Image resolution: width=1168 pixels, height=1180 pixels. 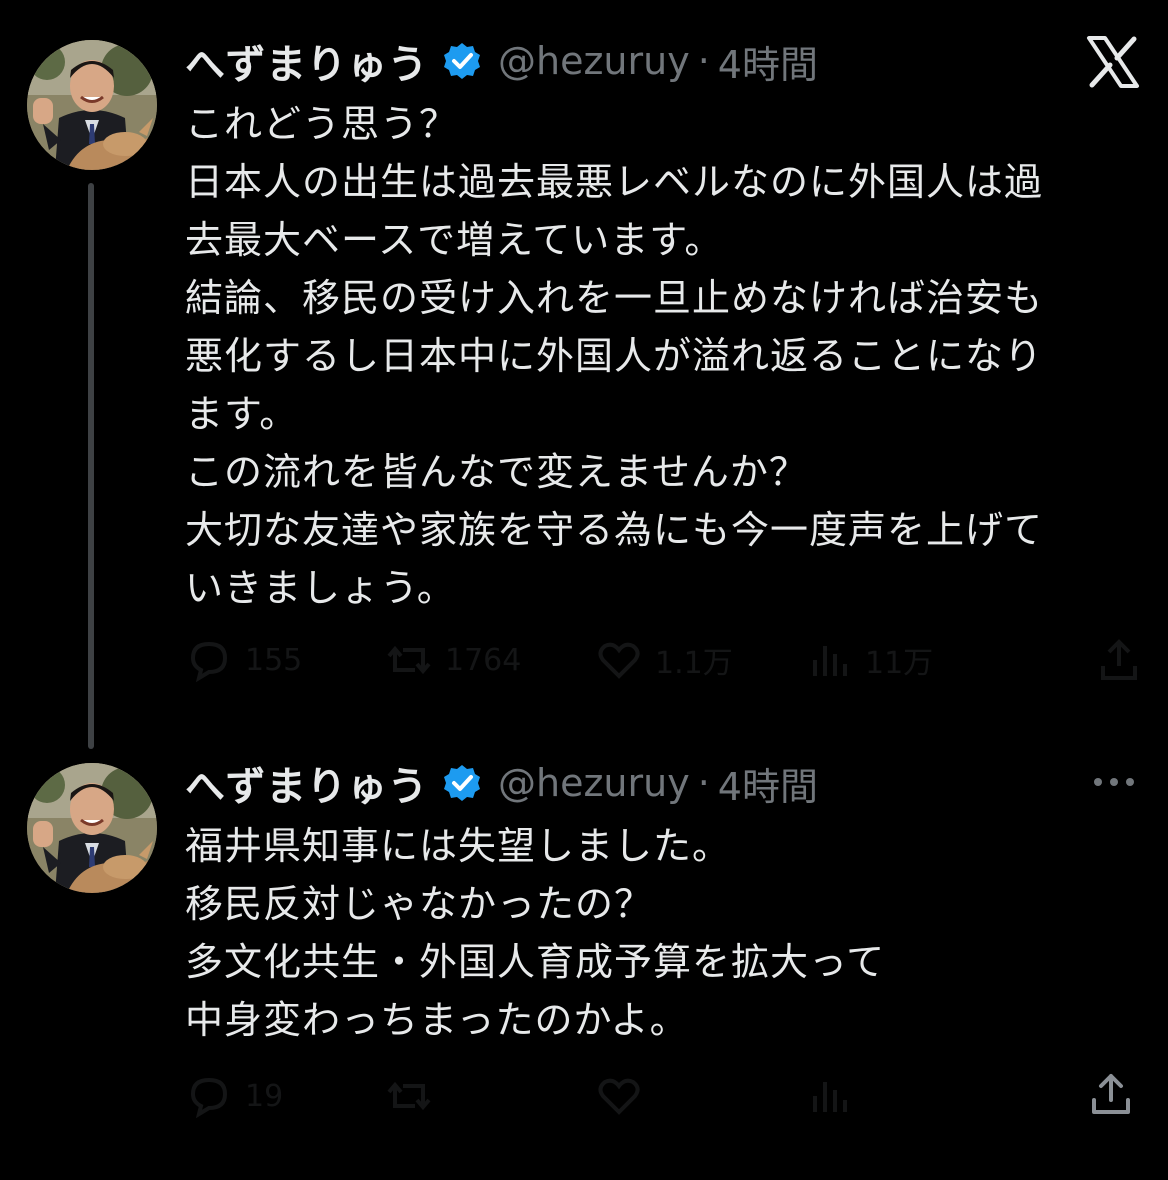 What do you see at coordinates (1114, 782) in the screenshot?
I see `more-options-icon` at bounding box center [1114, 782].